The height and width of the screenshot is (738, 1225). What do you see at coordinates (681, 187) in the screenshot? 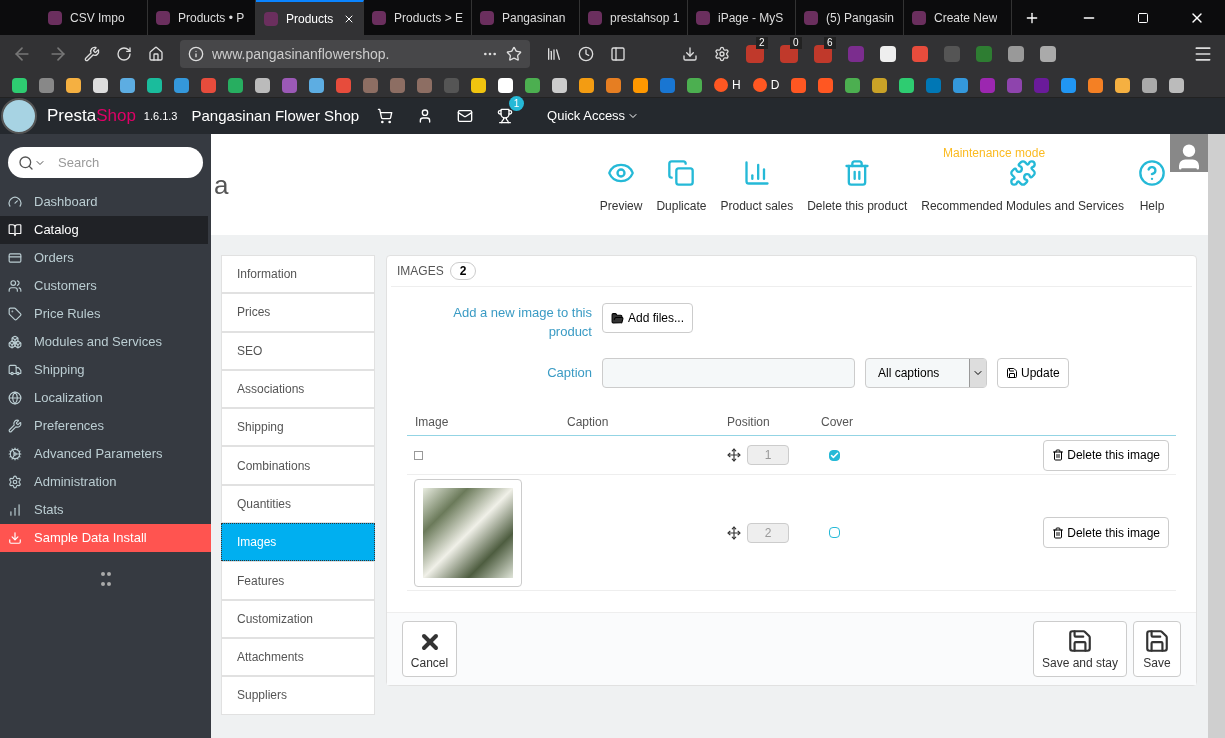
I see `toolbar-action: Duplicate` at bounding box center [681, 187].